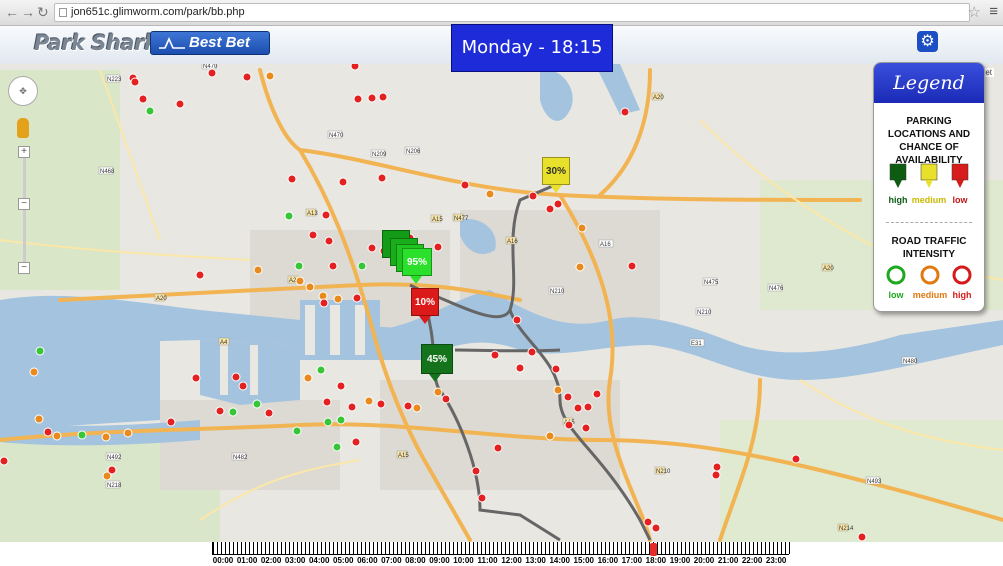  Describe the element at coordinates (391, 560) in the screenshot. I see `timeline-hour-label: 07:00` at that location.